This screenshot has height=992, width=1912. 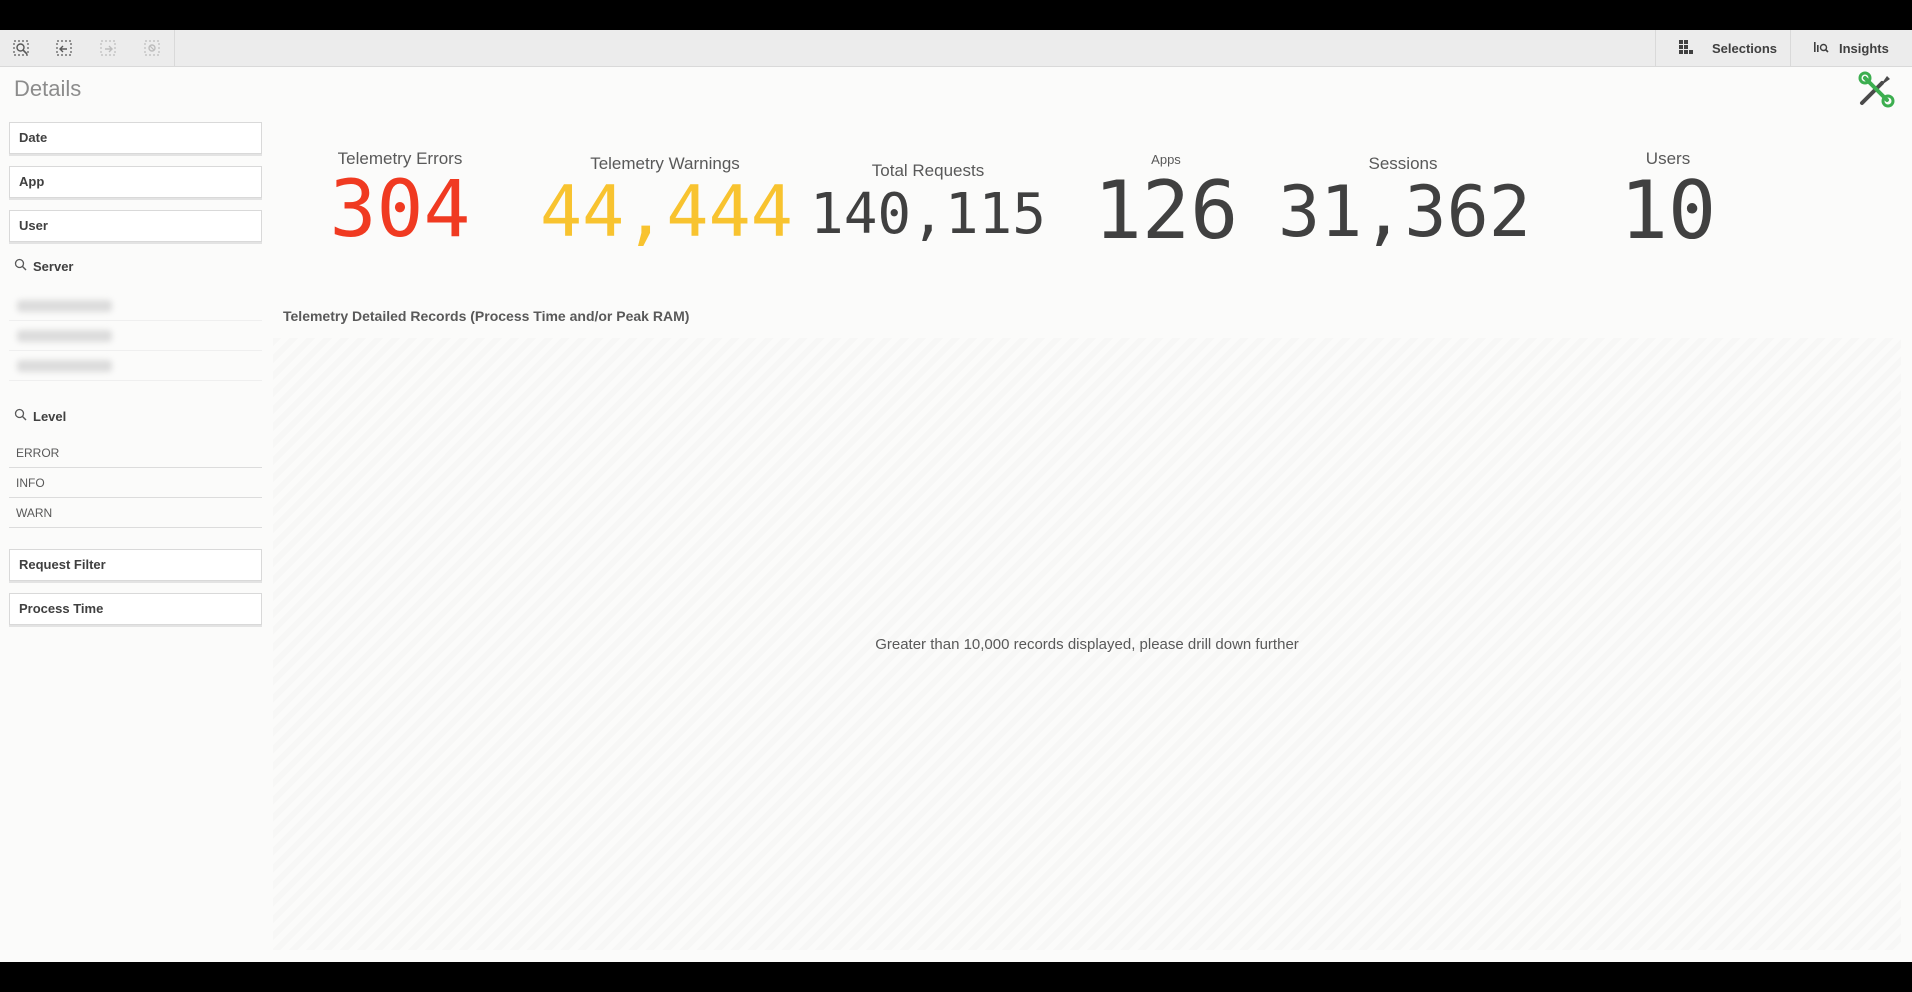 I want to click on grid-icon, so click(x=1686, y=48).